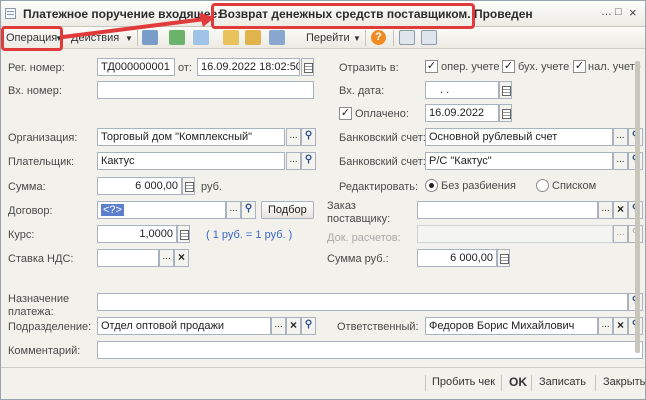 The height and width of the screenshot is (400, 646). I want to click on payer-label: Плательщик:, so click(41, 162).